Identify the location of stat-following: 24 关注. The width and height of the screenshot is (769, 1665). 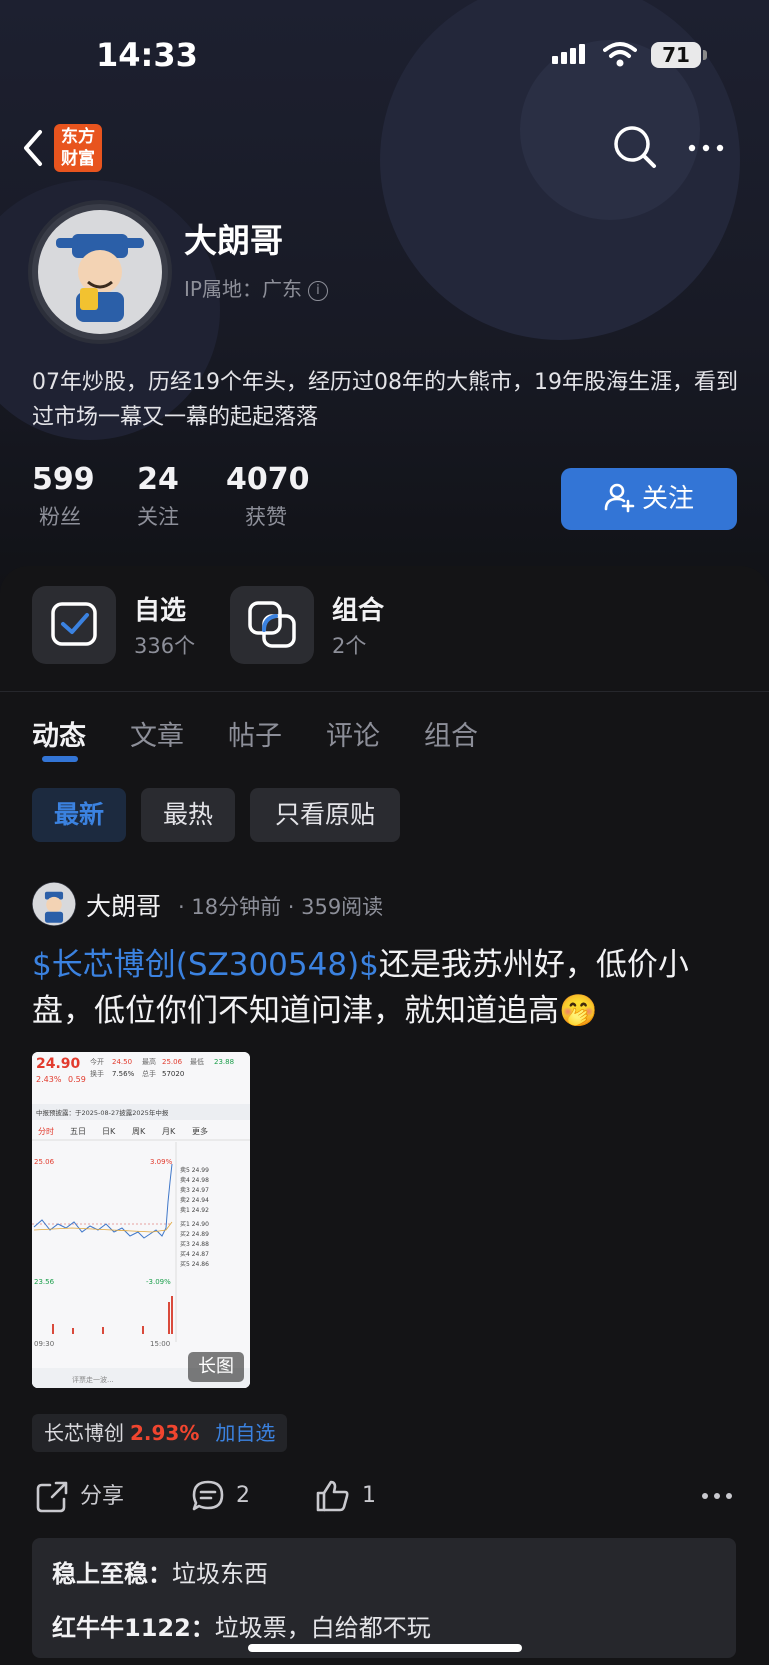
(158, 496).